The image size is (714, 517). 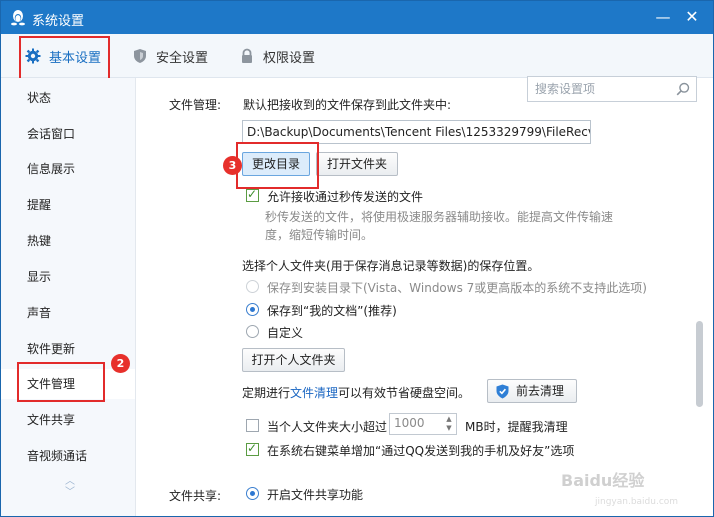 I want to click on sidebar-item-file-sharing: 文件共享, so click(x=68, y=420).